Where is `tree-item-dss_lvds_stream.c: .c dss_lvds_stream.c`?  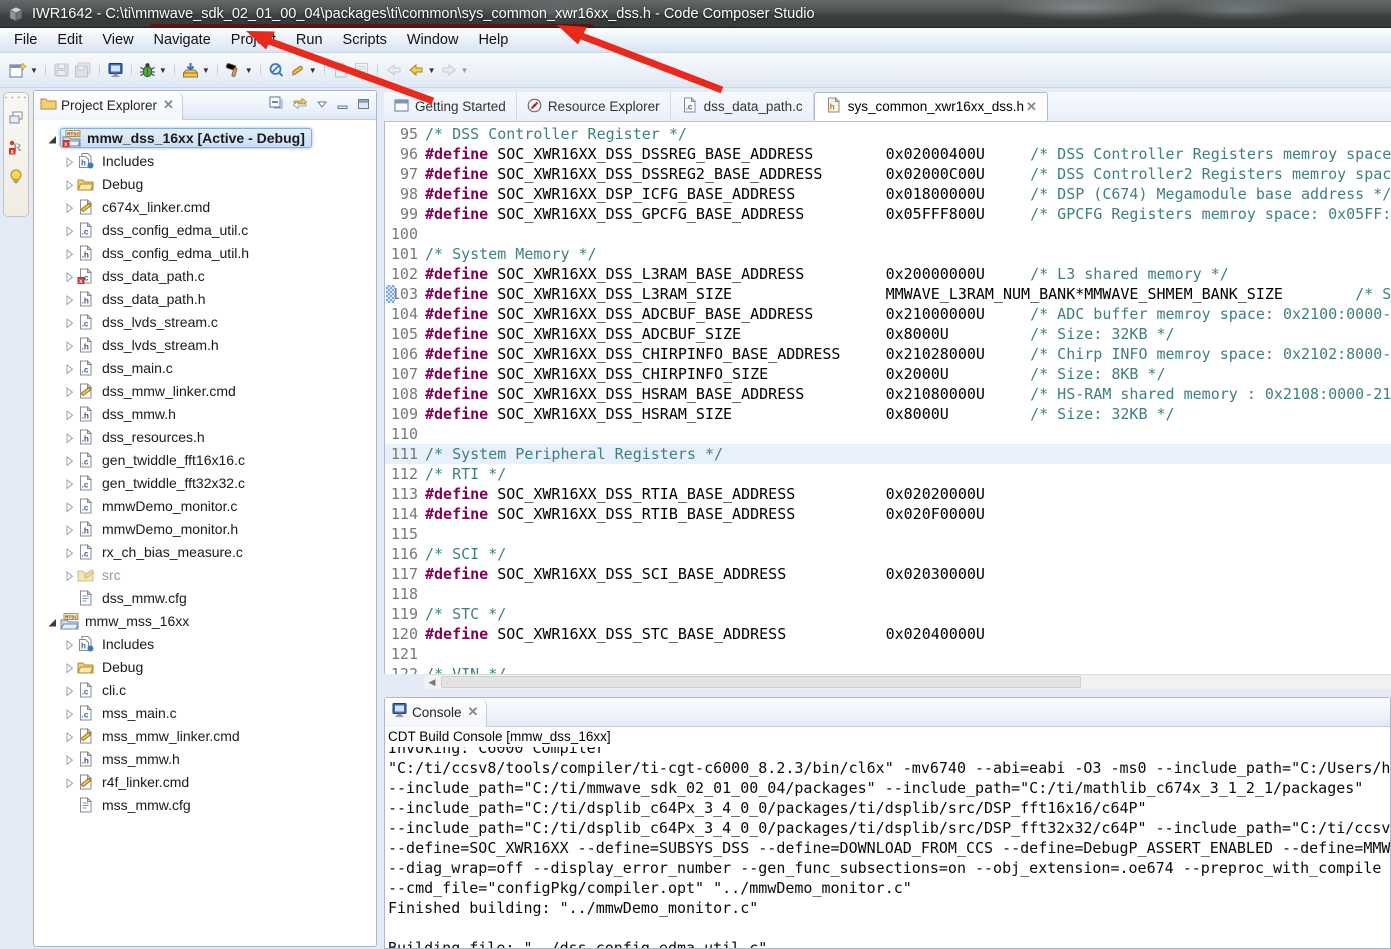 tree-item-dss_lvds_stream.c: .c dss_lvds_stream.c is located at coordinates (205, 321).